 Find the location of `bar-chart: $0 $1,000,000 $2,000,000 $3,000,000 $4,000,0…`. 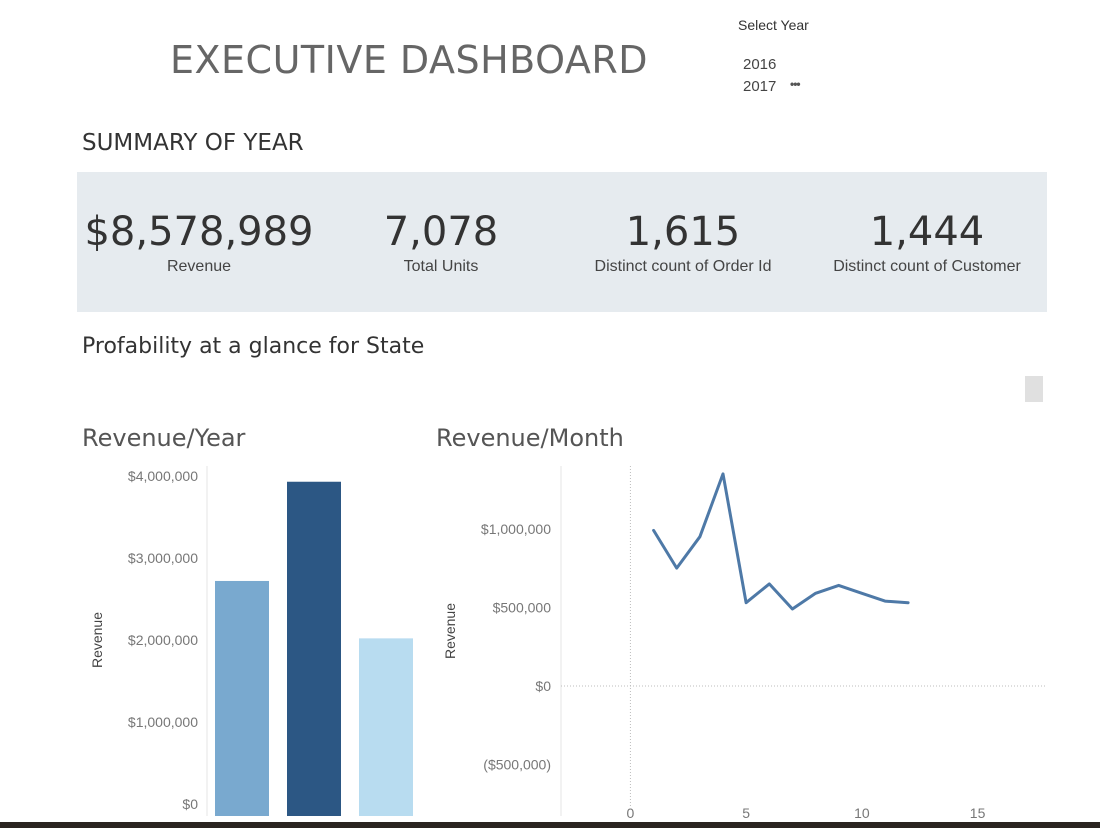

bar-chart: $0 $1,000,000 $2,000,000 $3,000,000 $4,000,0… is located at coordinates (251, 641).